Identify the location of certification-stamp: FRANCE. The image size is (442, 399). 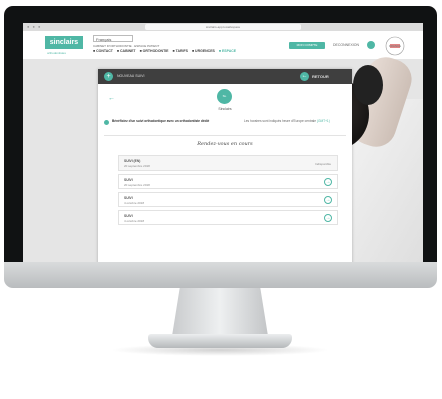
(395, 46).